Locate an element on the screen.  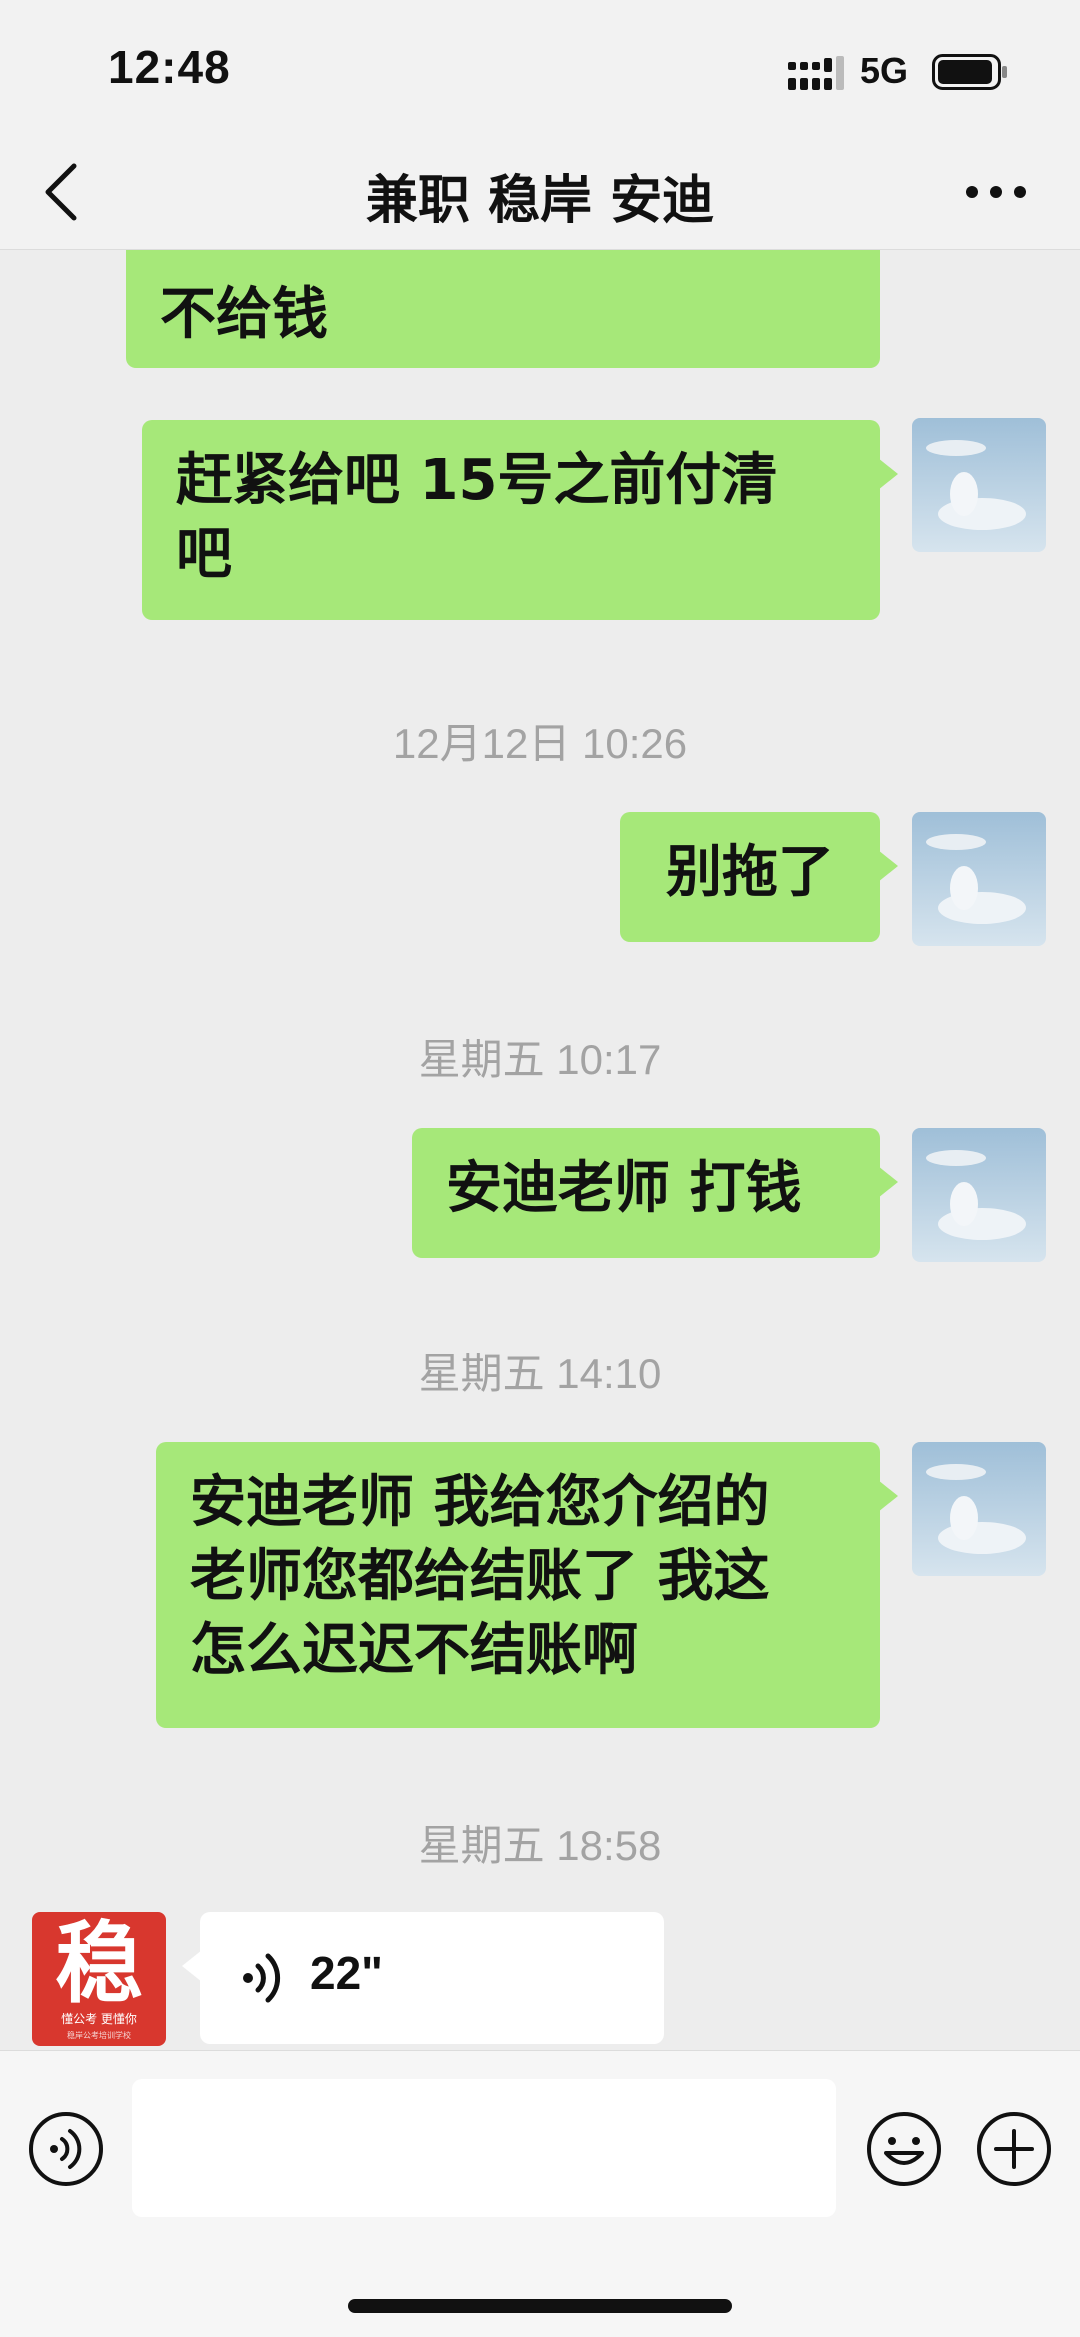
battery-icon is located at coordinates (969, 72).